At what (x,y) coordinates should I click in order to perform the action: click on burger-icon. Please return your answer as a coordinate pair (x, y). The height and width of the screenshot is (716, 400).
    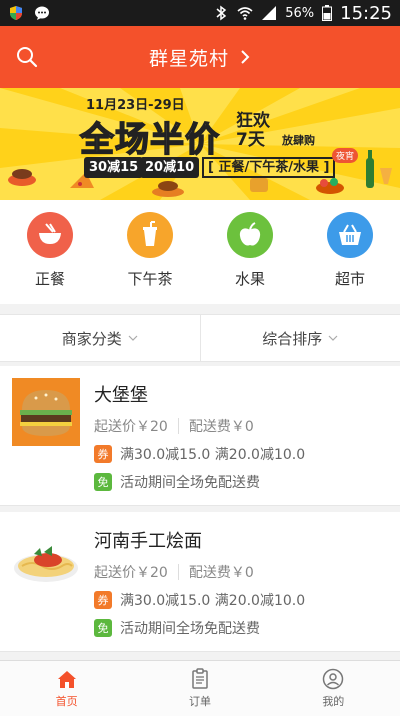
    Looking at the image, I should click on (46, 412).